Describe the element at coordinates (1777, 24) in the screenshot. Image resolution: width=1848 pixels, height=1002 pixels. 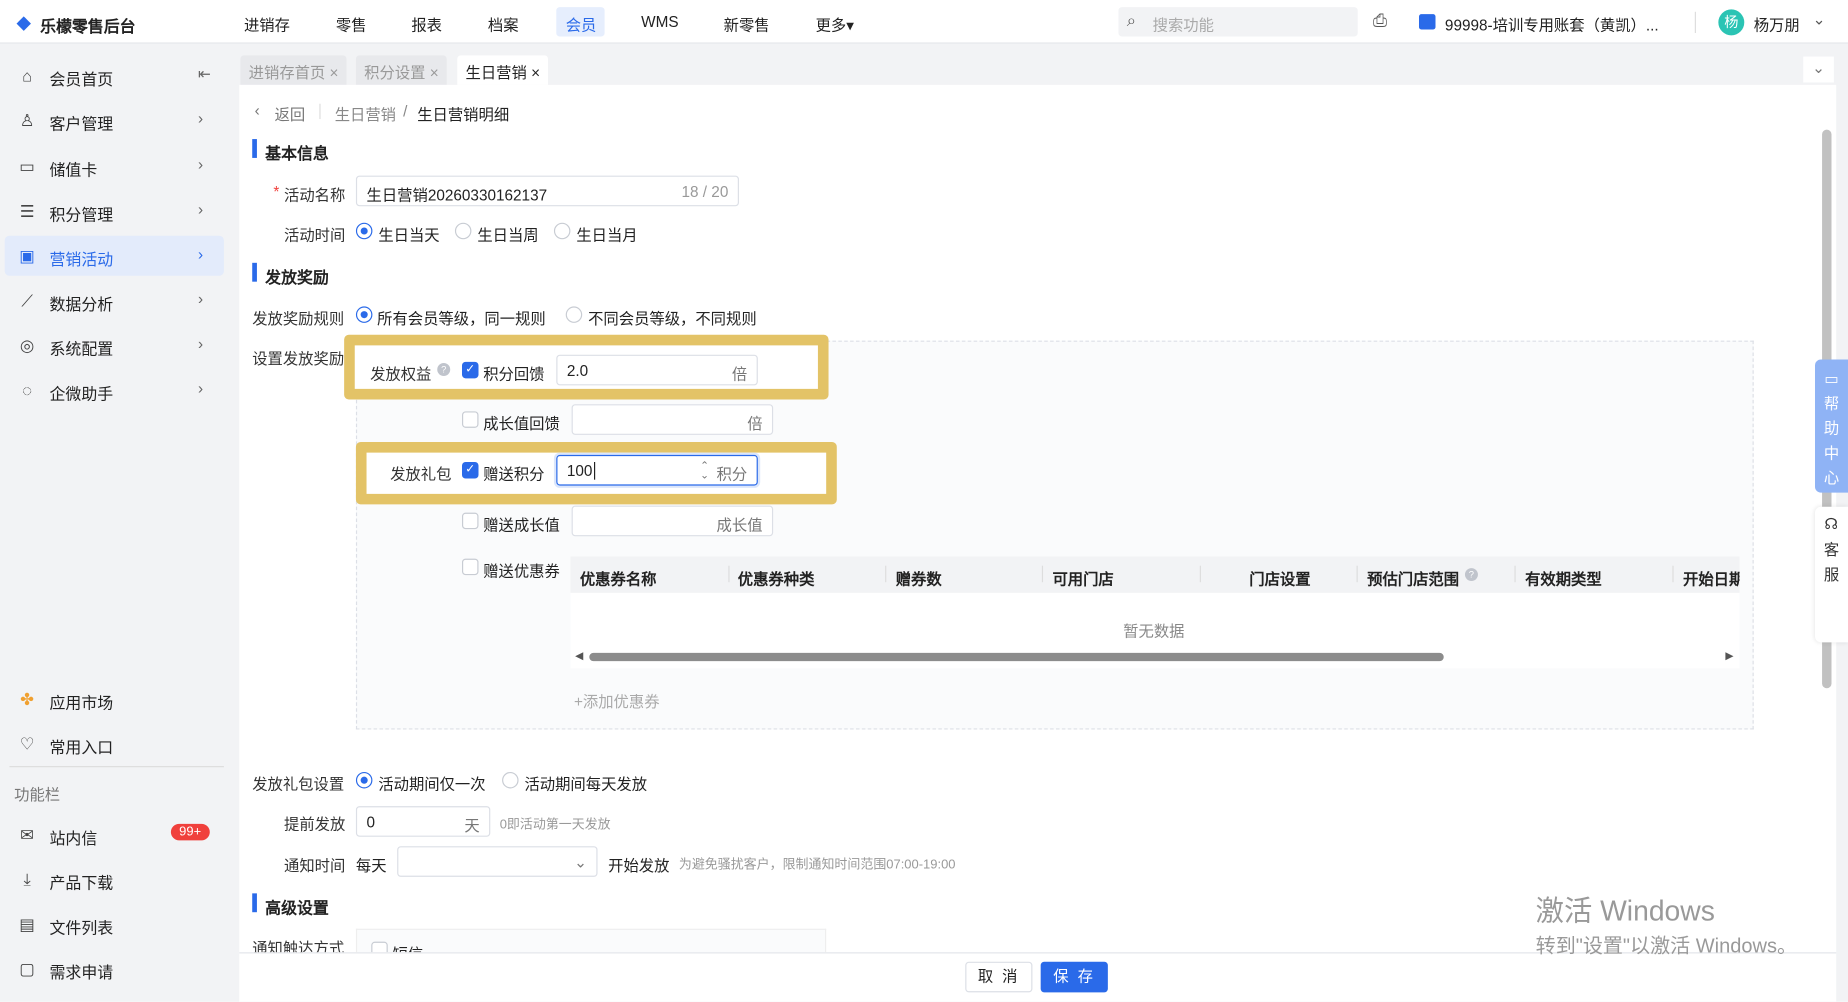
I see `user-name: 杨万朋` at that location.